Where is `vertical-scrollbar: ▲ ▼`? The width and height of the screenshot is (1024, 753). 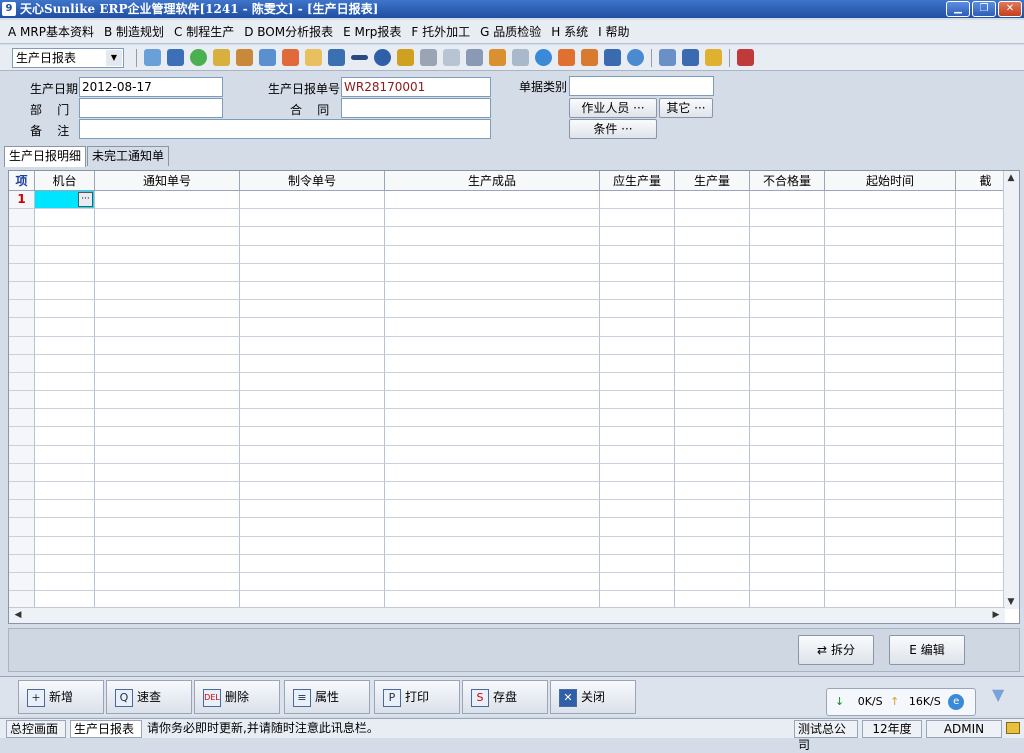 vertical-scrollbar: ▲ ▼ is located at coordinates (1011, 390).